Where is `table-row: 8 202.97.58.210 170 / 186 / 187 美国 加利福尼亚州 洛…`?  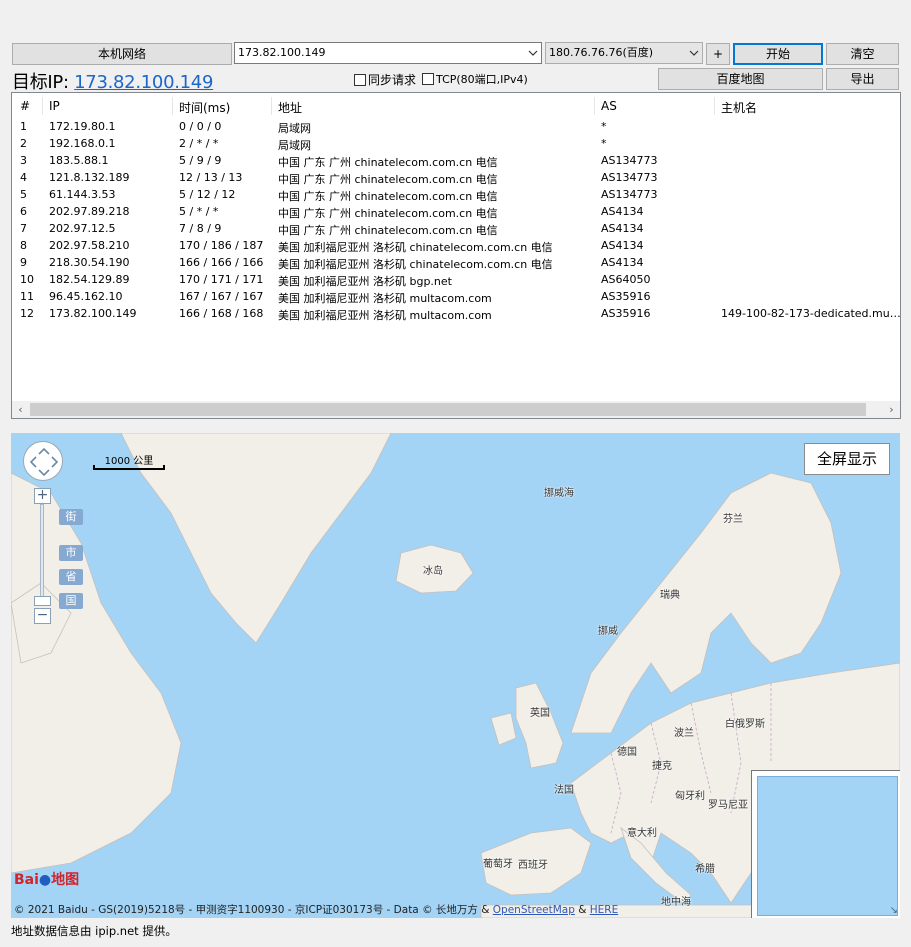
table-row: 8 202.97.58.210 170 / 186 / 187 美国 加利福尼亚州 洛… is located at coordinates (456, 245).